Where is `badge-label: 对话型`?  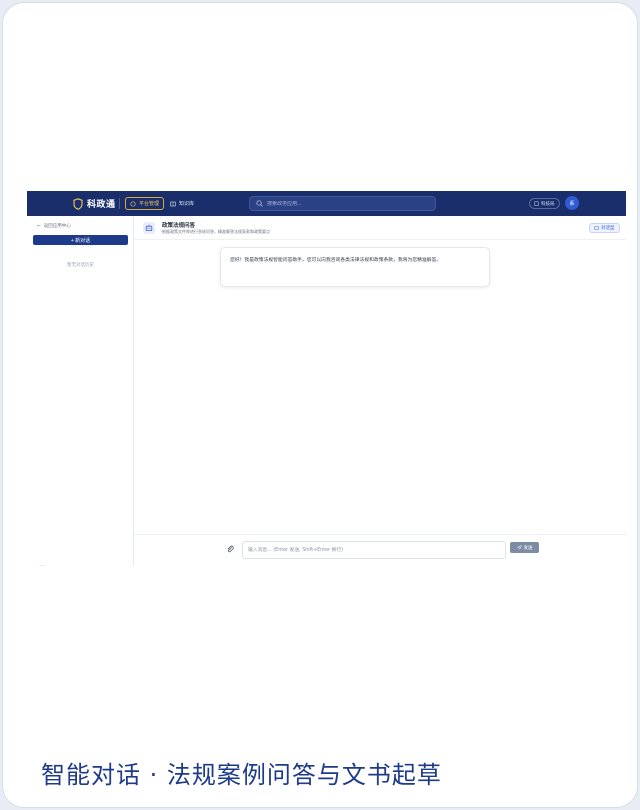 badge-label: 对话型 is located at coordinates (608, 228).